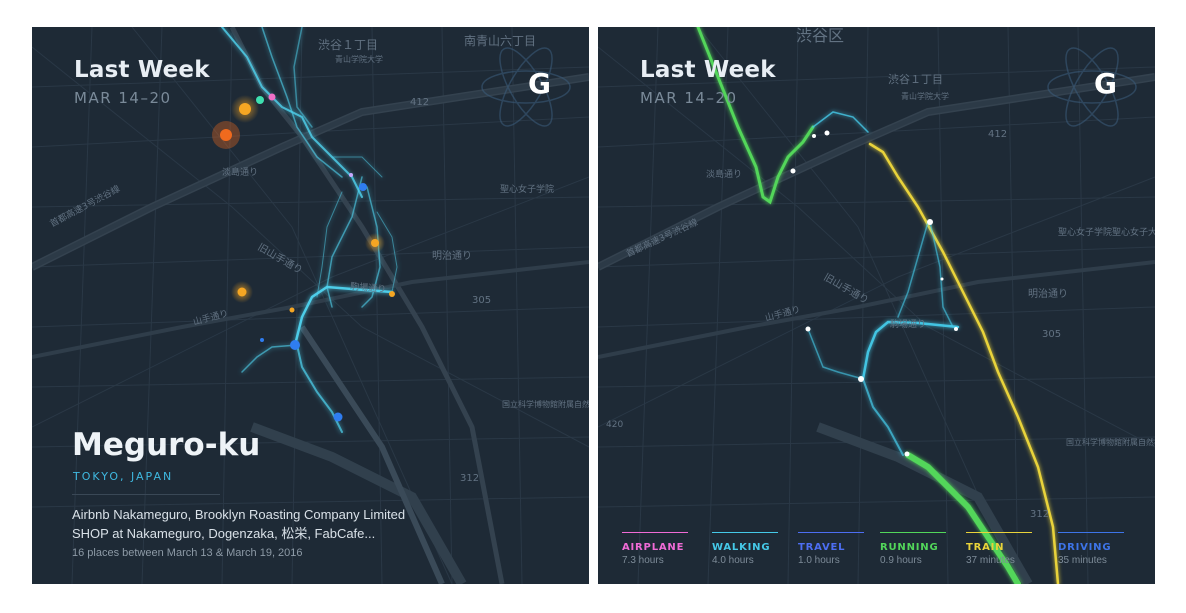 Image resolution: width=1186 pixels, height=613 pixels. Describe the element at coordinates (500, 40) in the screenshot. I see `label-minami: 南青山六丁目` at that location.